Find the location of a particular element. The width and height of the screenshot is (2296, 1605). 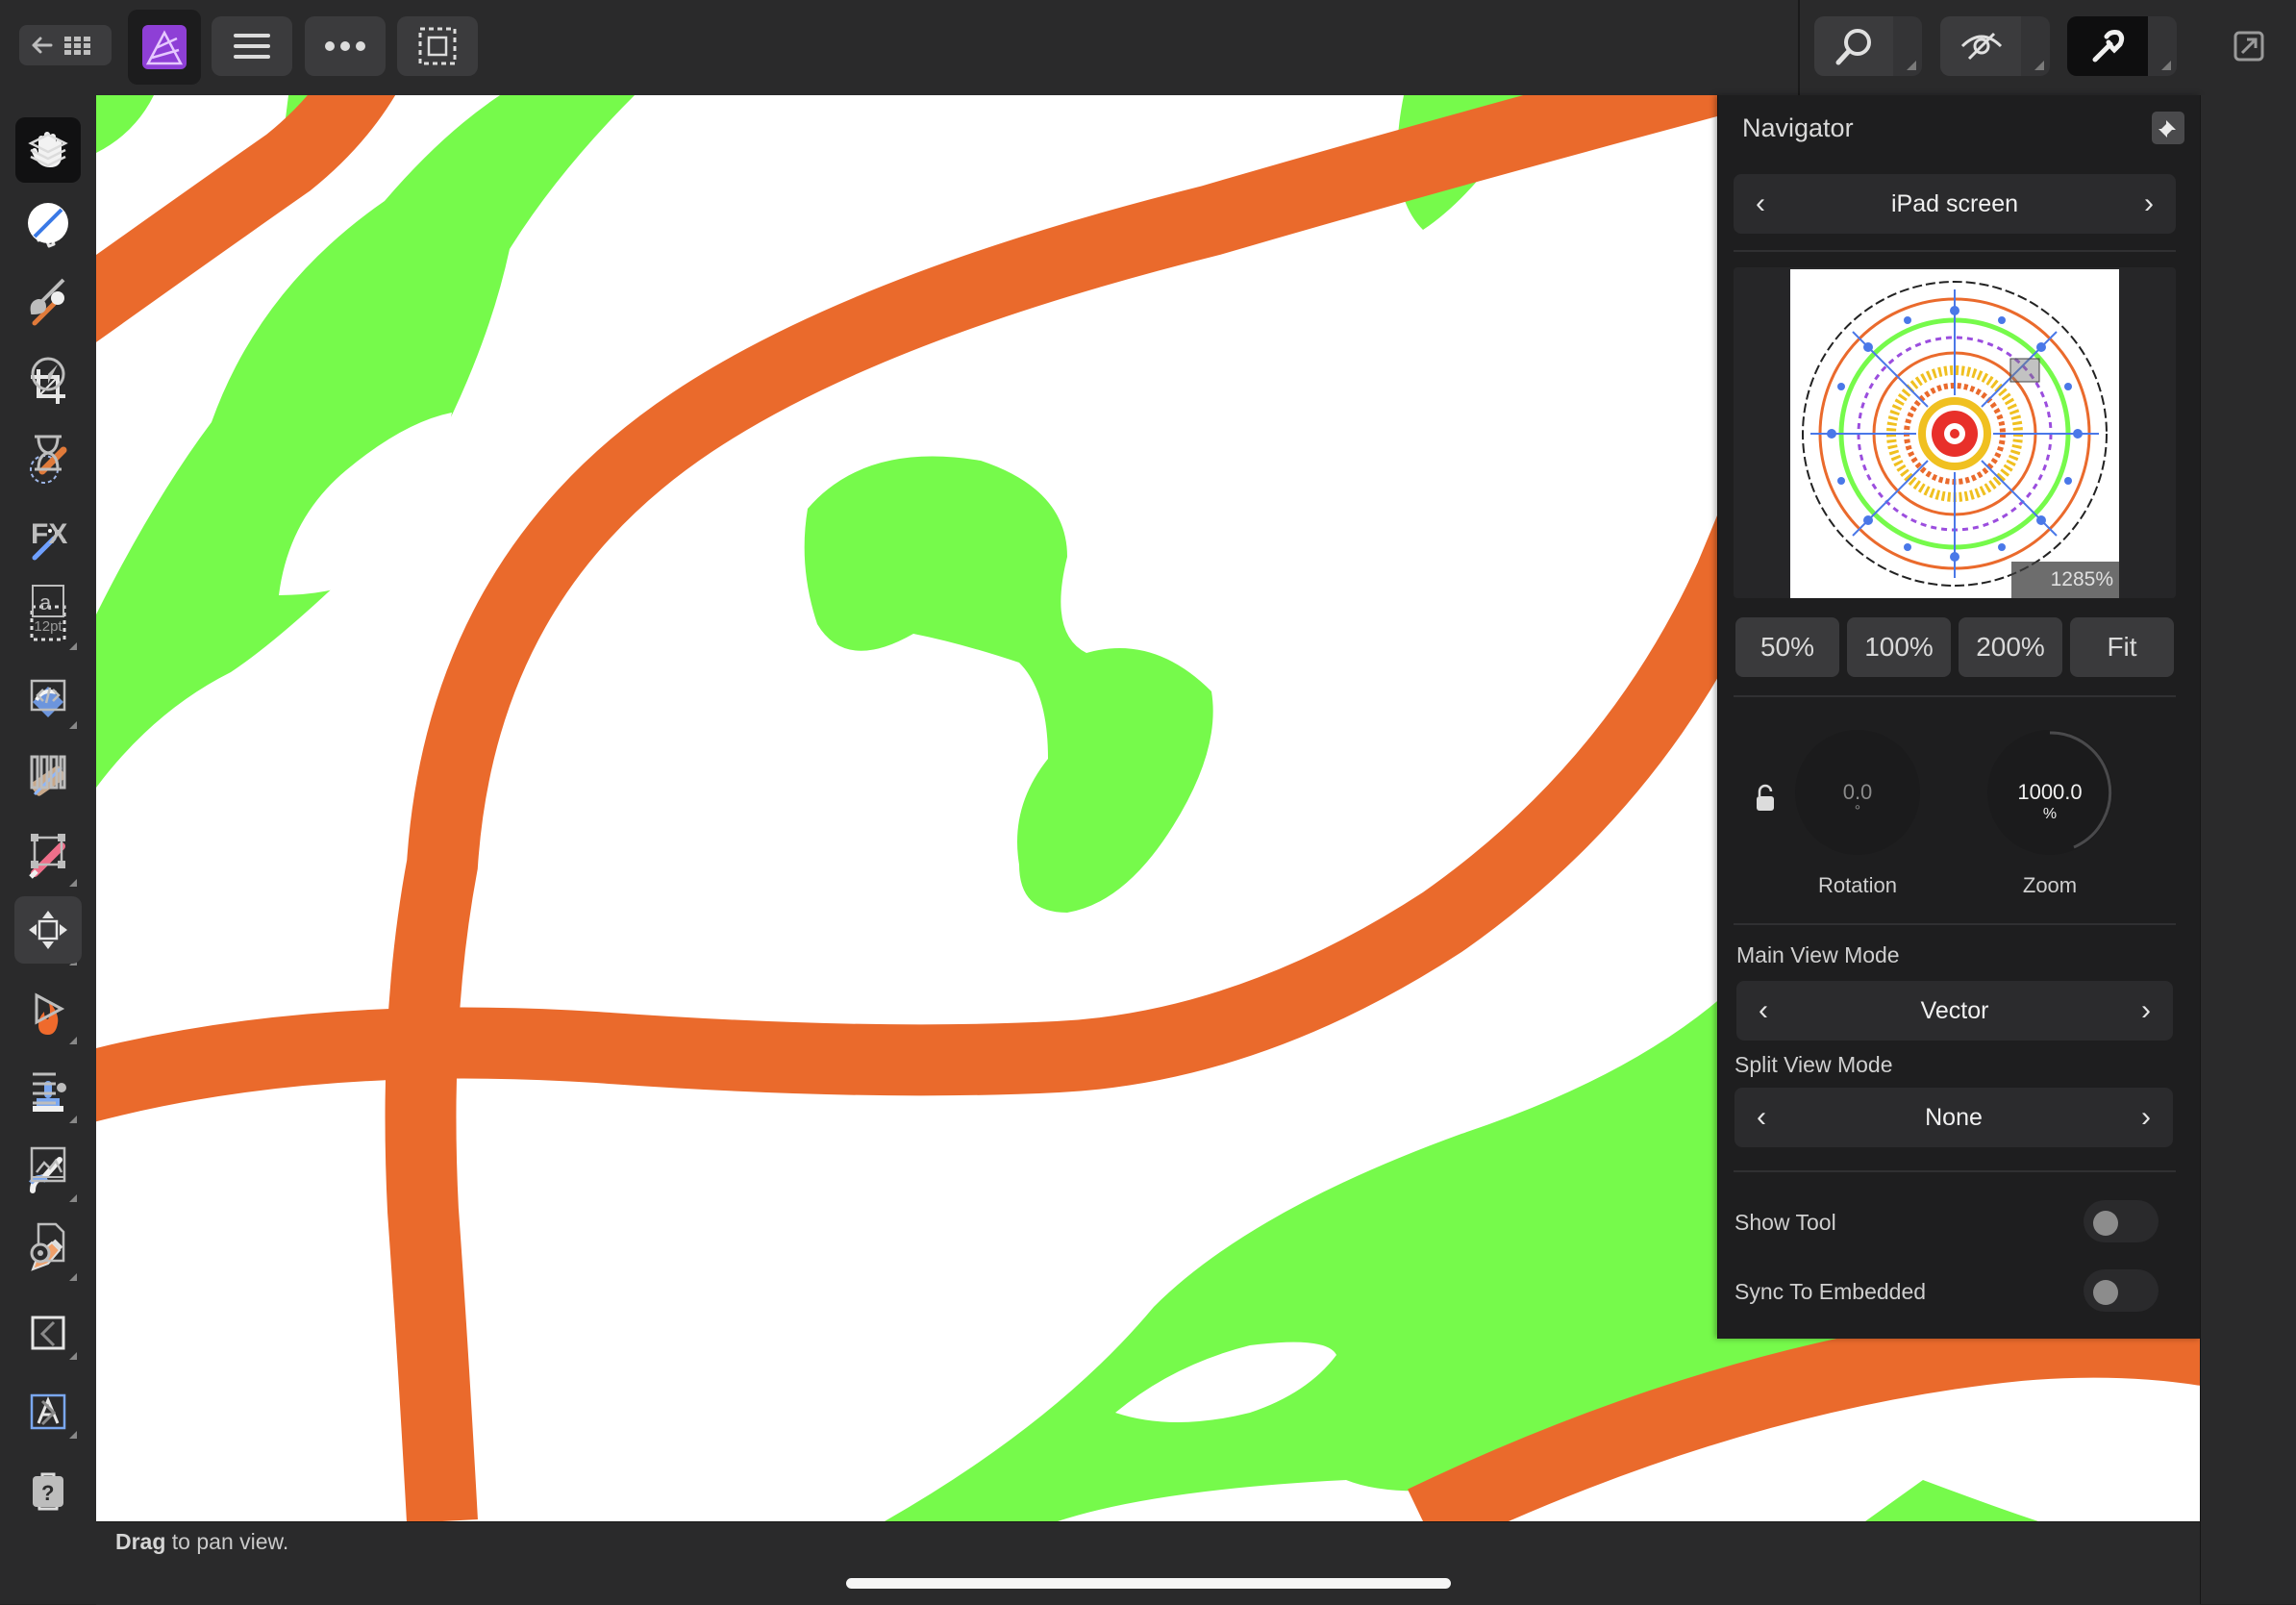

zoom-100-button: 100% is located at coordinates (1899, 647).